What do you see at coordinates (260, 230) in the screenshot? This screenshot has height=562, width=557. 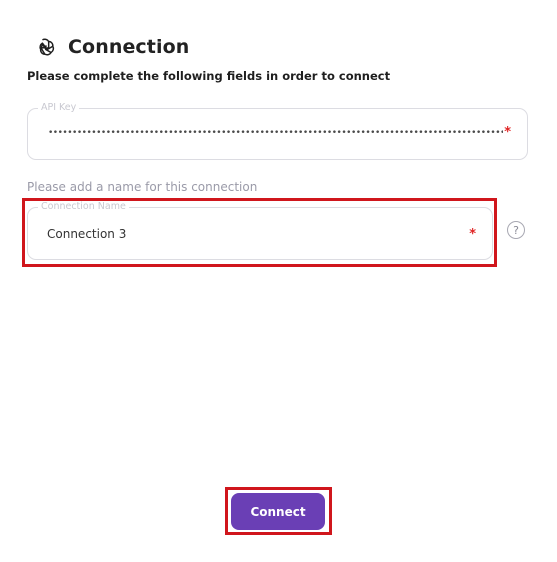 I see `connection-name-field: Connection Name Connection 3 *` at bounding box center [260, 230].